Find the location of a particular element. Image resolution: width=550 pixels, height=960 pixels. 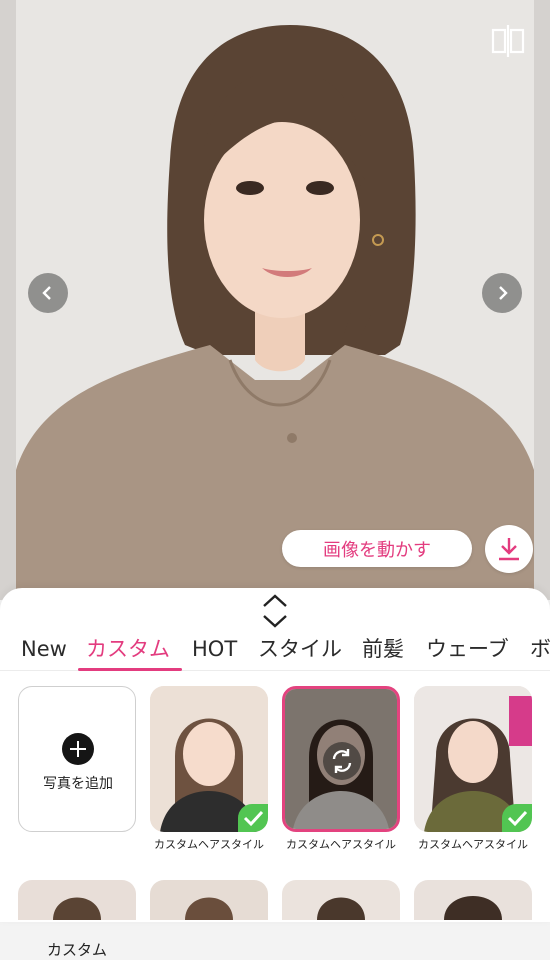

add-photo-label: 写真を追加 is located at coordinates (78, 784).